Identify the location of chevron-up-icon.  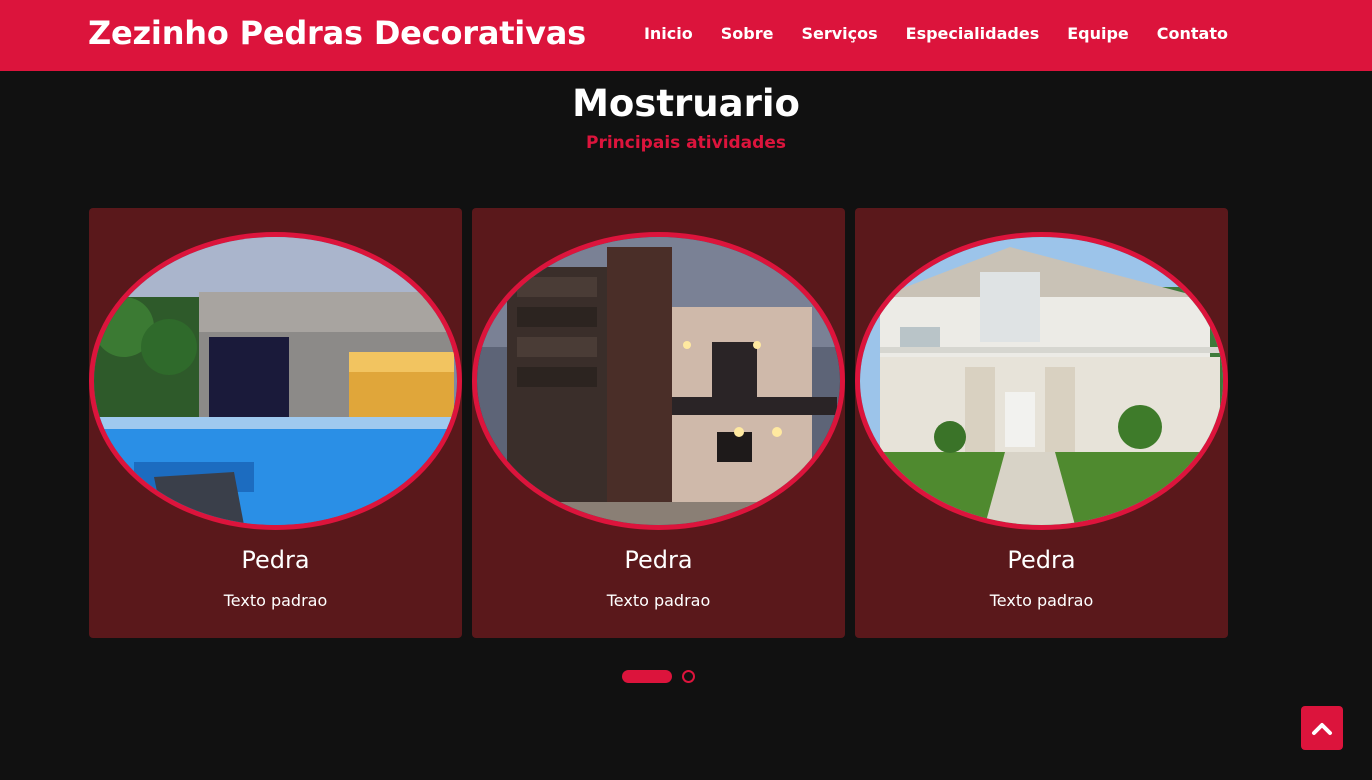
(1322, 729).